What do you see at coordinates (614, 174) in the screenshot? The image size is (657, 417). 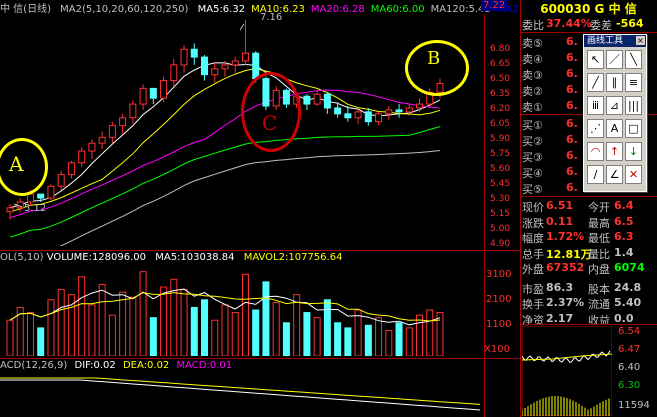 I see `tool-angle-icon: ∠` at bounding box center [614, 174].